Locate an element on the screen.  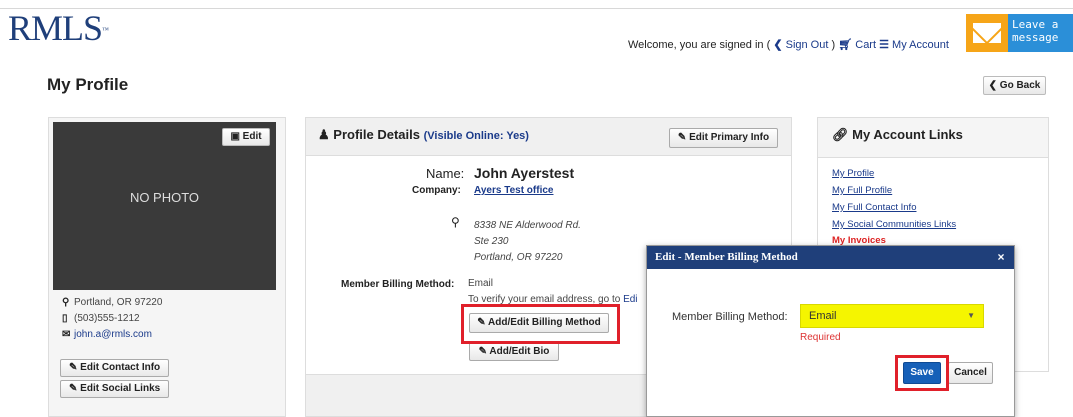
location-row: ⚲ Portland, OR 97220 is located at coordinates (112, 302).